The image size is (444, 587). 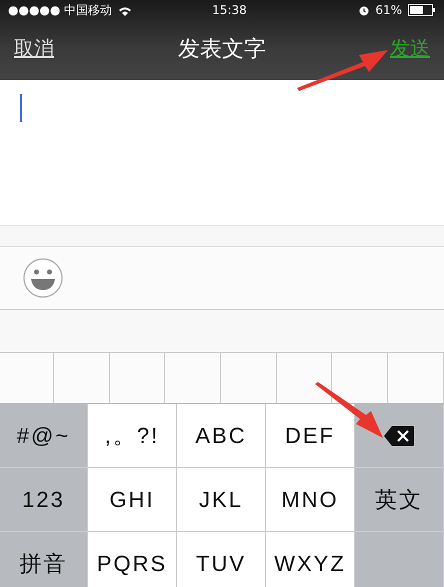 What do you see at coordinates (60, 10) in the screenshot?
I see `carrier-label: ●●●●● 中国移动` at bounding box center [60, 10].